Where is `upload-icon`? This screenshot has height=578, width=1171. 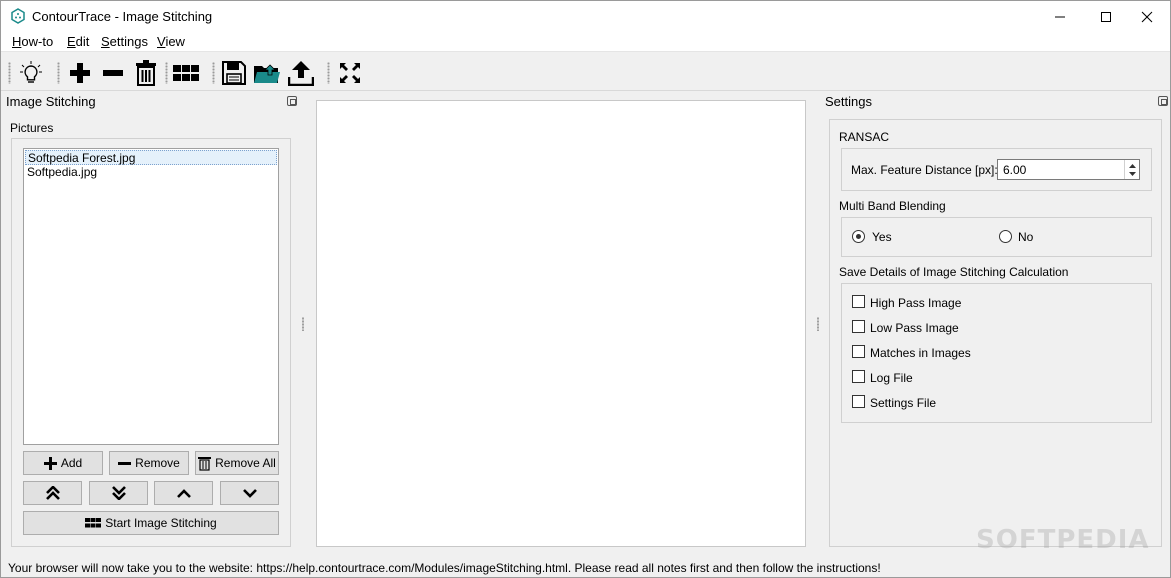
upload-icon is located at coordinates (301, 73).